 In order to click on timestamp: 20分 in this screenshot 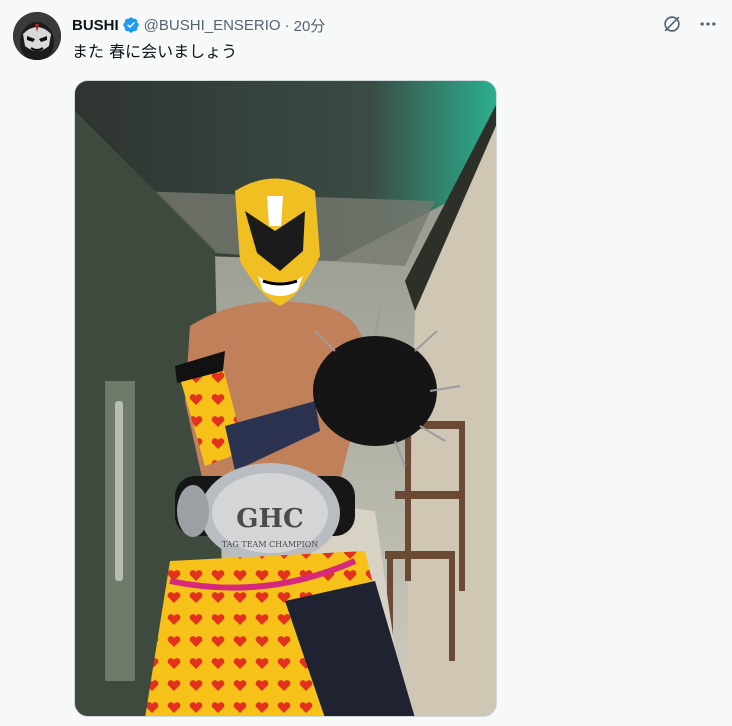, I will do `click(310, 25)`.